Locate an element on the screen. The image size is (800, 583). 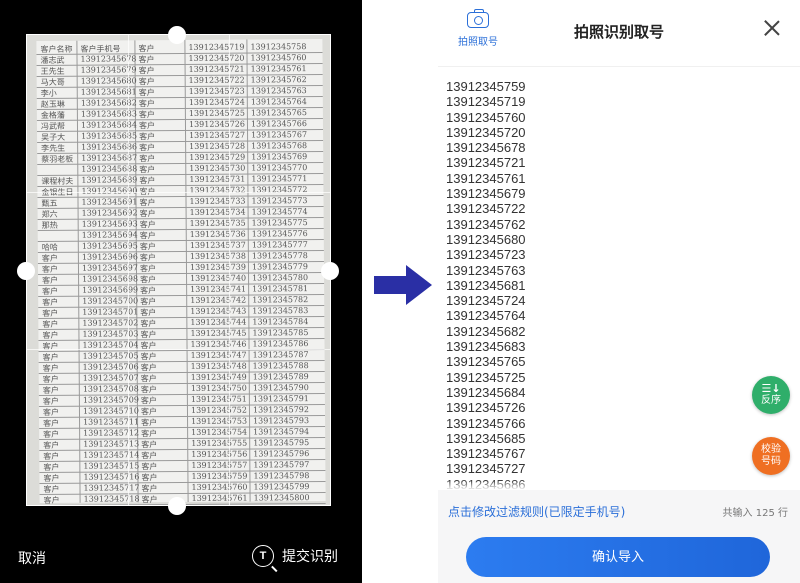
submit-recognition-label: 提交识别 is located at coordinates (310, 557).